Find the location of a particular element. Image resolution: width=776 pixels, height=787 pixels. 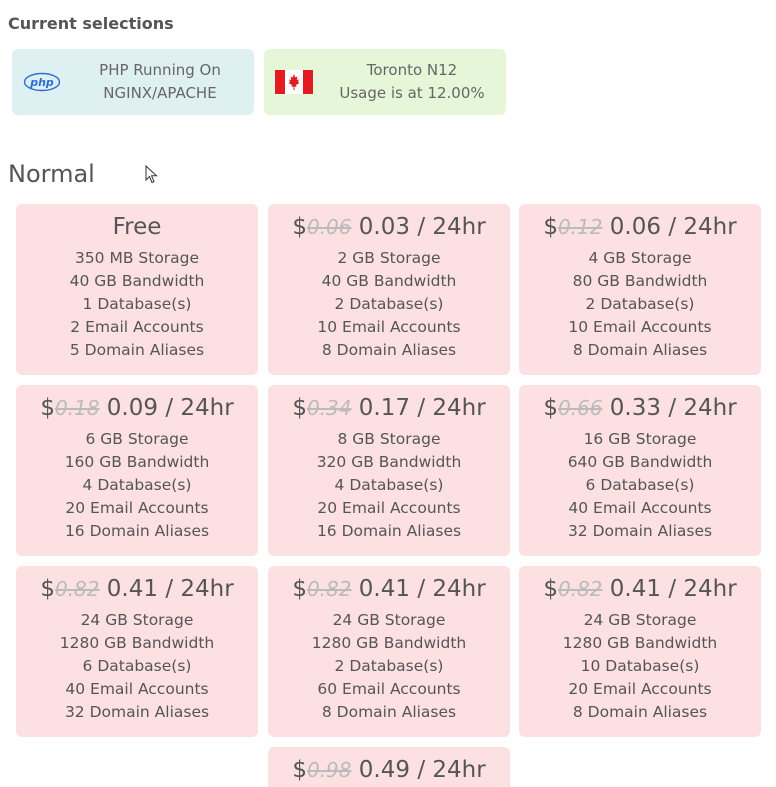

plan-storage: 16 GB Storage is located at coordinates (640, 439).